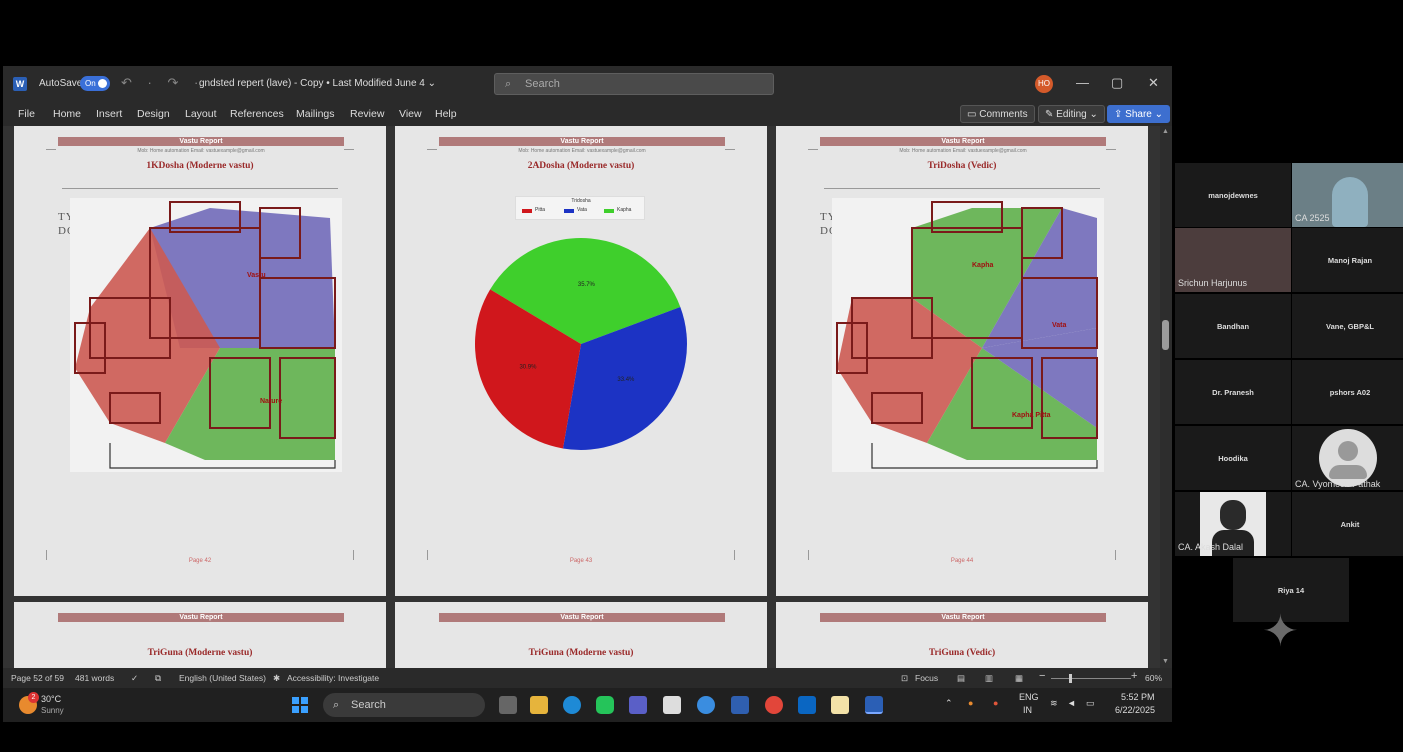  What do you see at coordinates (201, 114) in the screenshot?
I see `tab-layout: Layout` at bounding box center [201, 114].